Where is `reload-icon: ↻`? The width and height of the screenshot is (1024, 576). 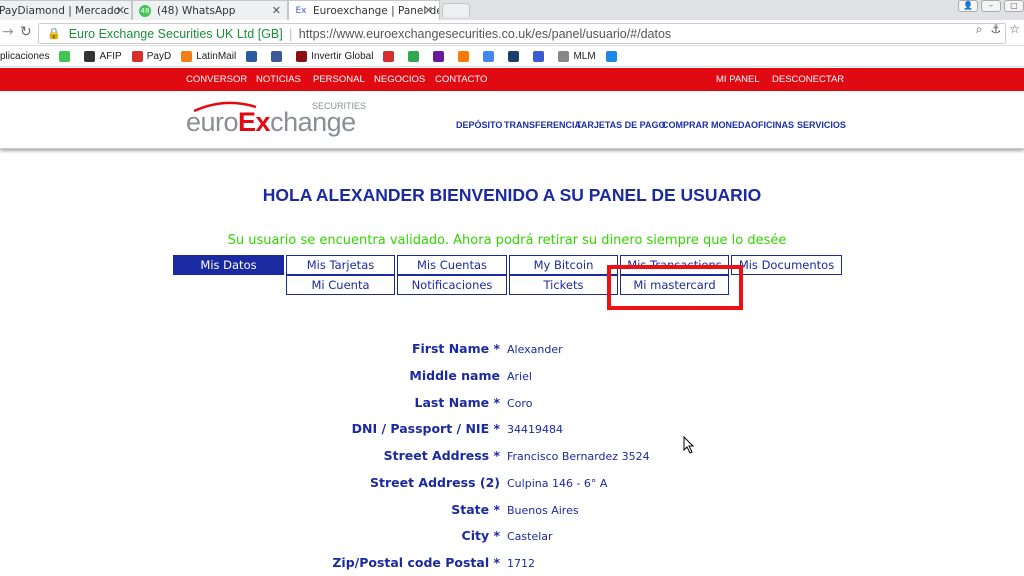
reload-icon: ↻ is located at coordinates (26, 32).